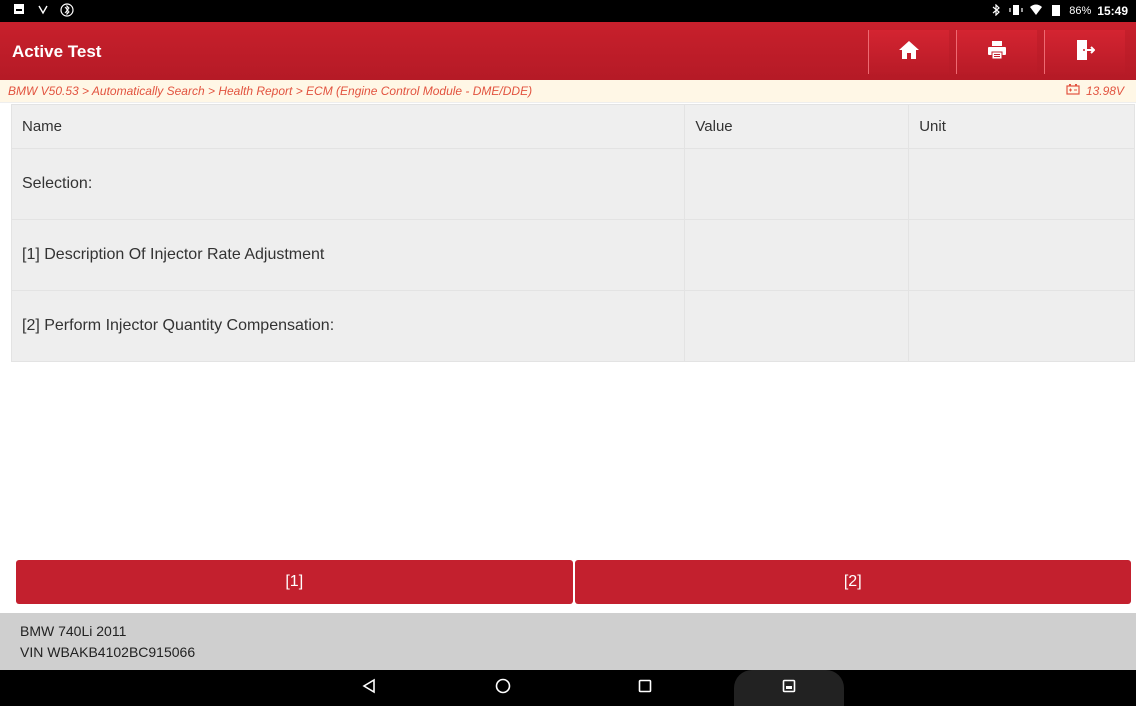 The image size is (1136, 706). I want to click on exit-icon, so click(1085, 52).